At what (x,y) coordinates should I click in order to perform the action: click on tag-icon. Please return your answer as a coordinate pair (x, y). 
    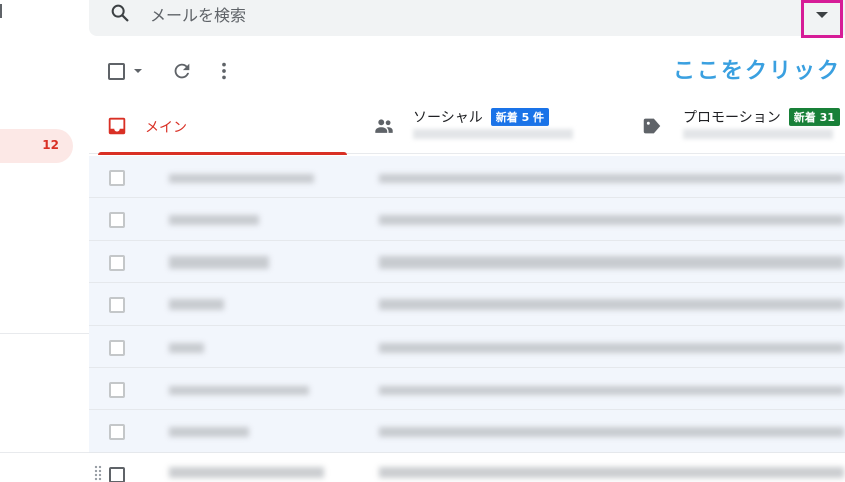
    Looking at the image, I should click on (652, 126).